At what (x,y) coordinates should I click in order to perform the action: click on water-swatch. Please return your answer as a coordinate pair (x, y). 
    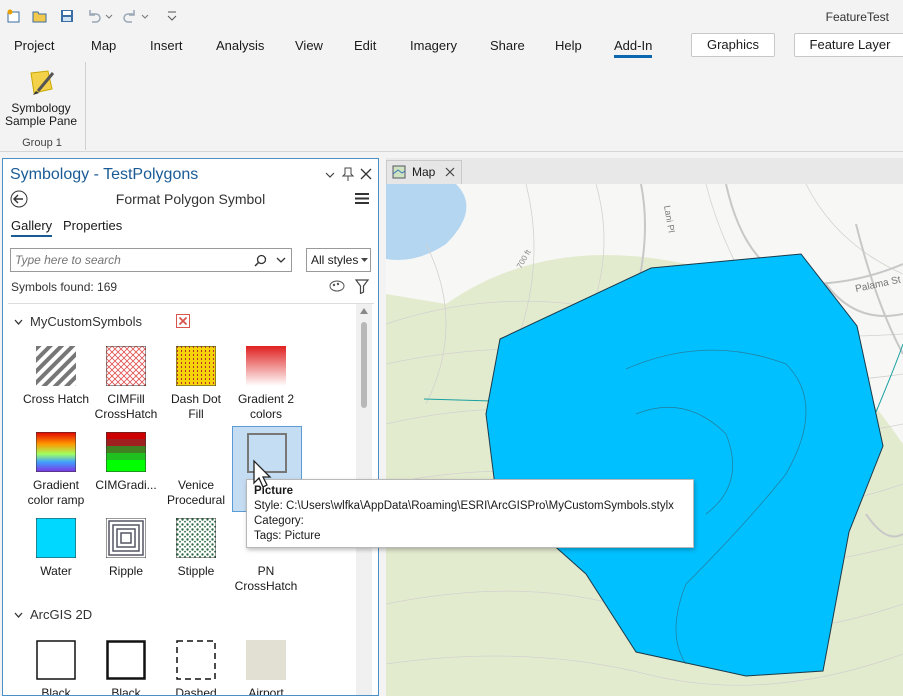
    Looking at the image, I should click on (56, 538).